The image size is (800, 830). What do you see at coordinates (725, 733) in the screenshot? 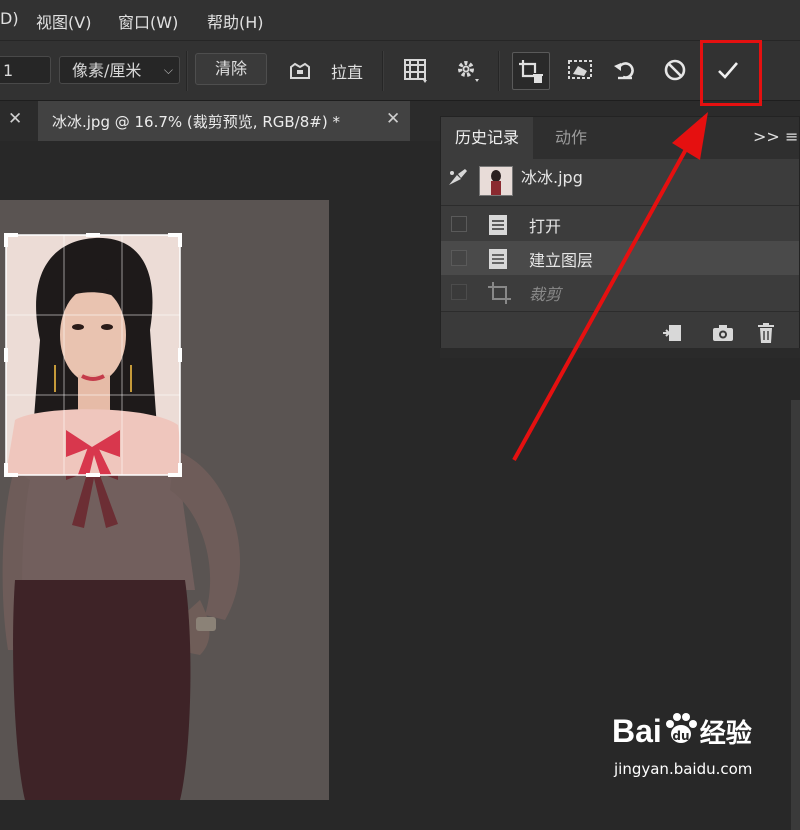
I see `watermark-brand-suffix: 经验` at bounding box center [725, 733].